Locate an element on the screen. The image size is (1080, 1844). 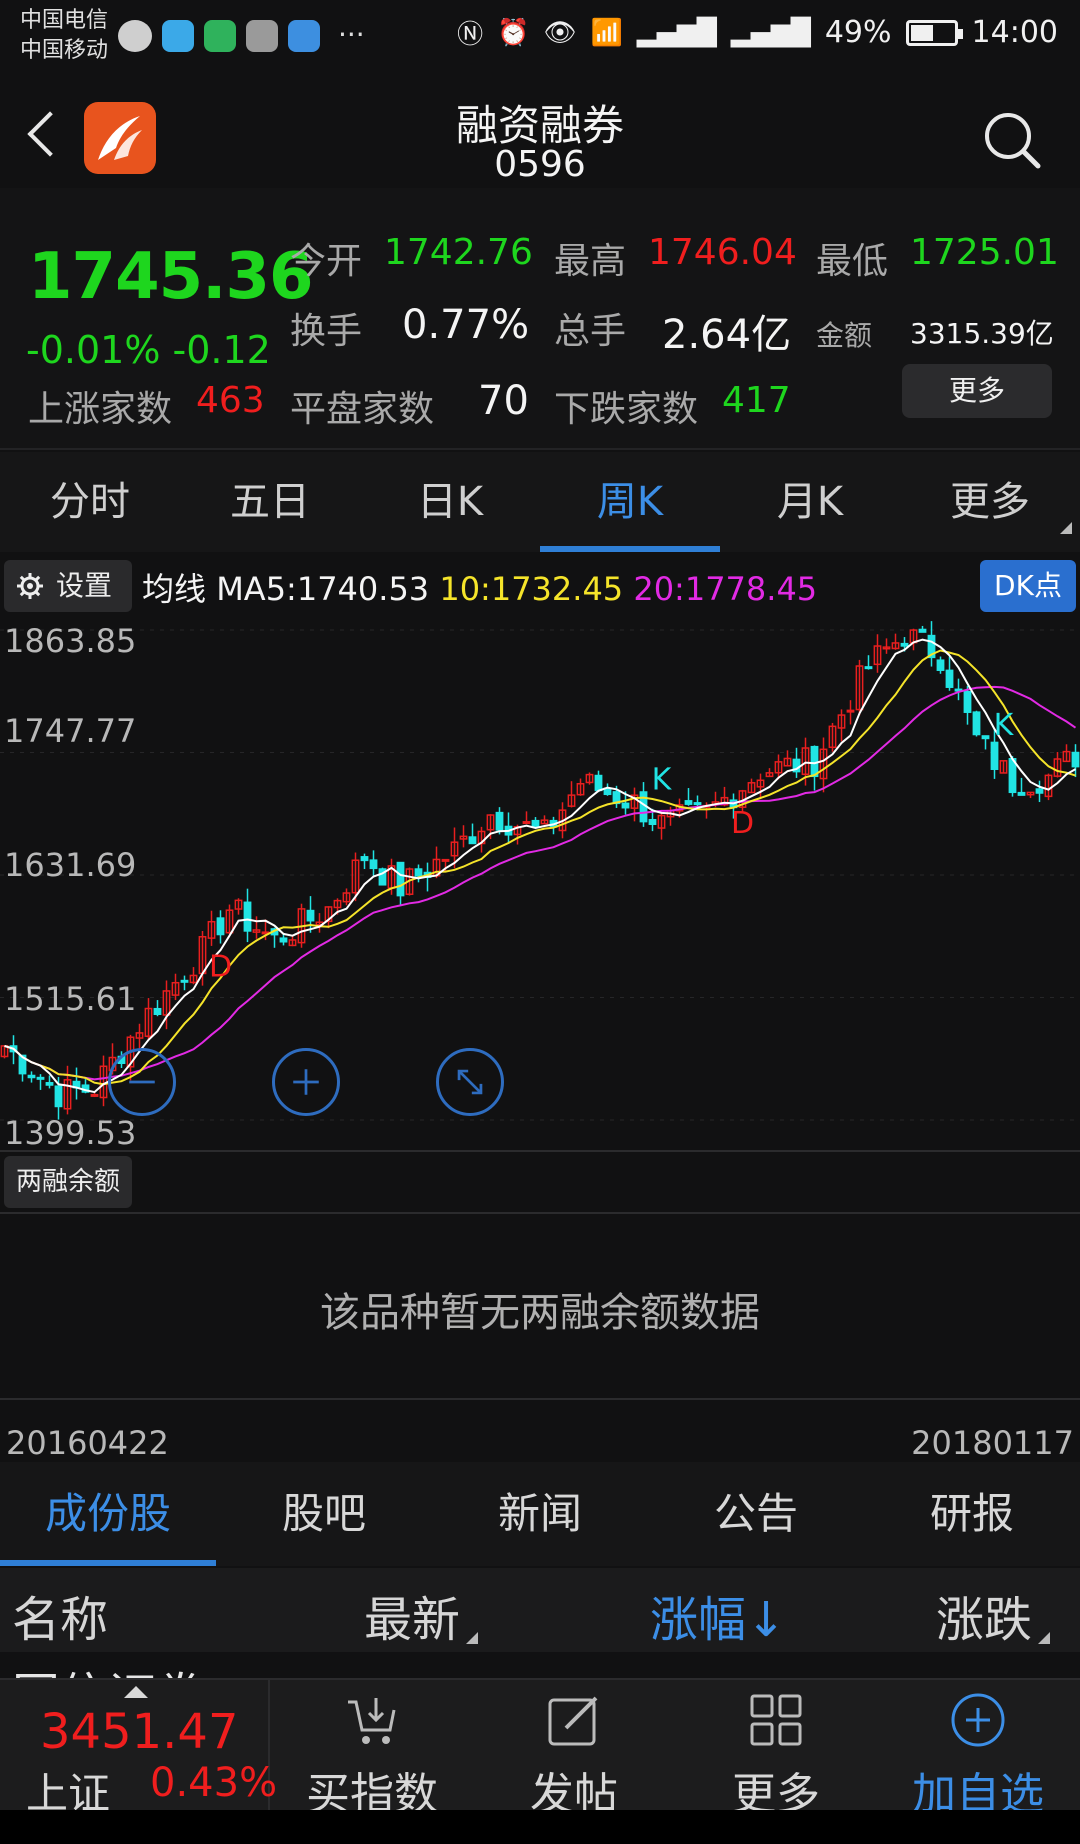
start-date: 20160422 is located at coordinates (87, 1443).